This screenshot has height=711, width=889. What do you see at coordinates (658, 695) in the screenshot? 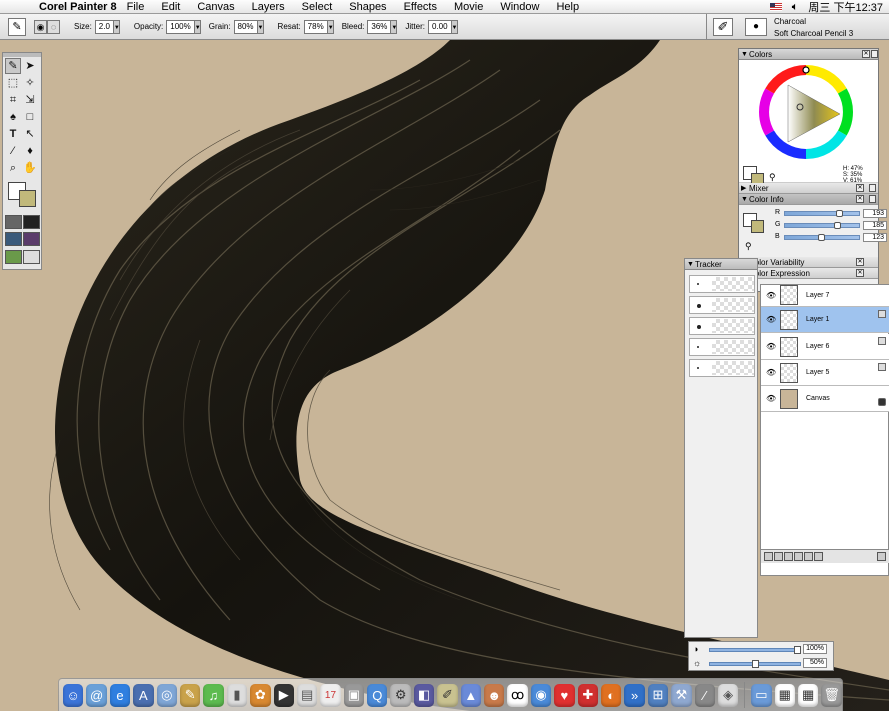
I see `windows-app-icon: ⊞` at bounding box center [658, 695].